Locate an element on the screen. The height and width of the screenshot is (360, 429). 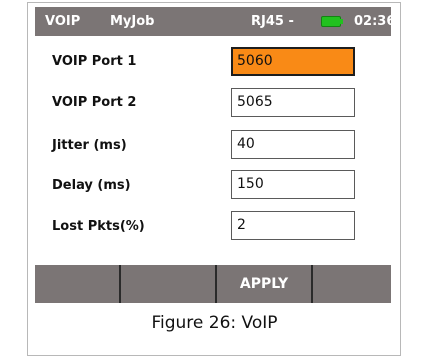
softkey-bar: APPLY is located at coordinates (213, 284).